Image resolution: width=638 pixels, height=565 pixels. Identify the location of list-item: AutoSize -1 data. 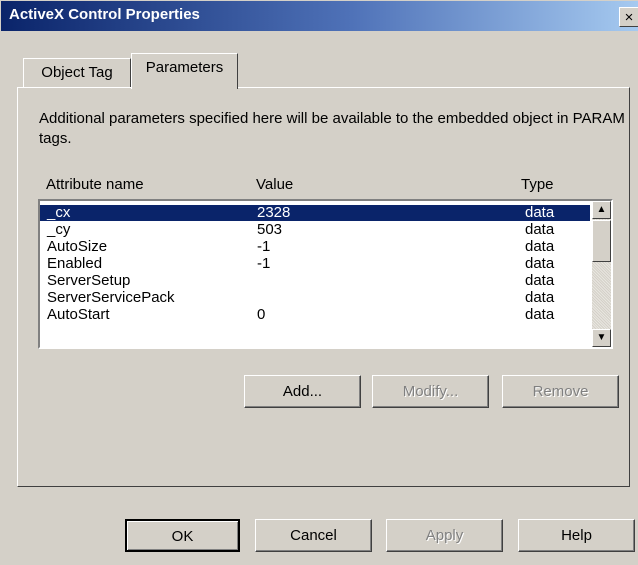
(315, 247).